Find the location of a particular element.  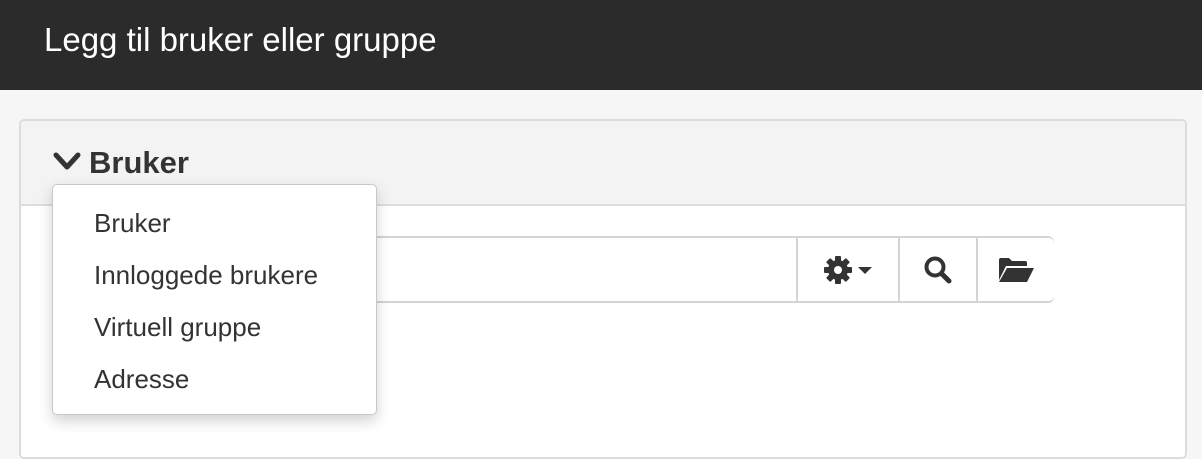

menu-item-bruker: Bruker is located at coordinates (214, 223).